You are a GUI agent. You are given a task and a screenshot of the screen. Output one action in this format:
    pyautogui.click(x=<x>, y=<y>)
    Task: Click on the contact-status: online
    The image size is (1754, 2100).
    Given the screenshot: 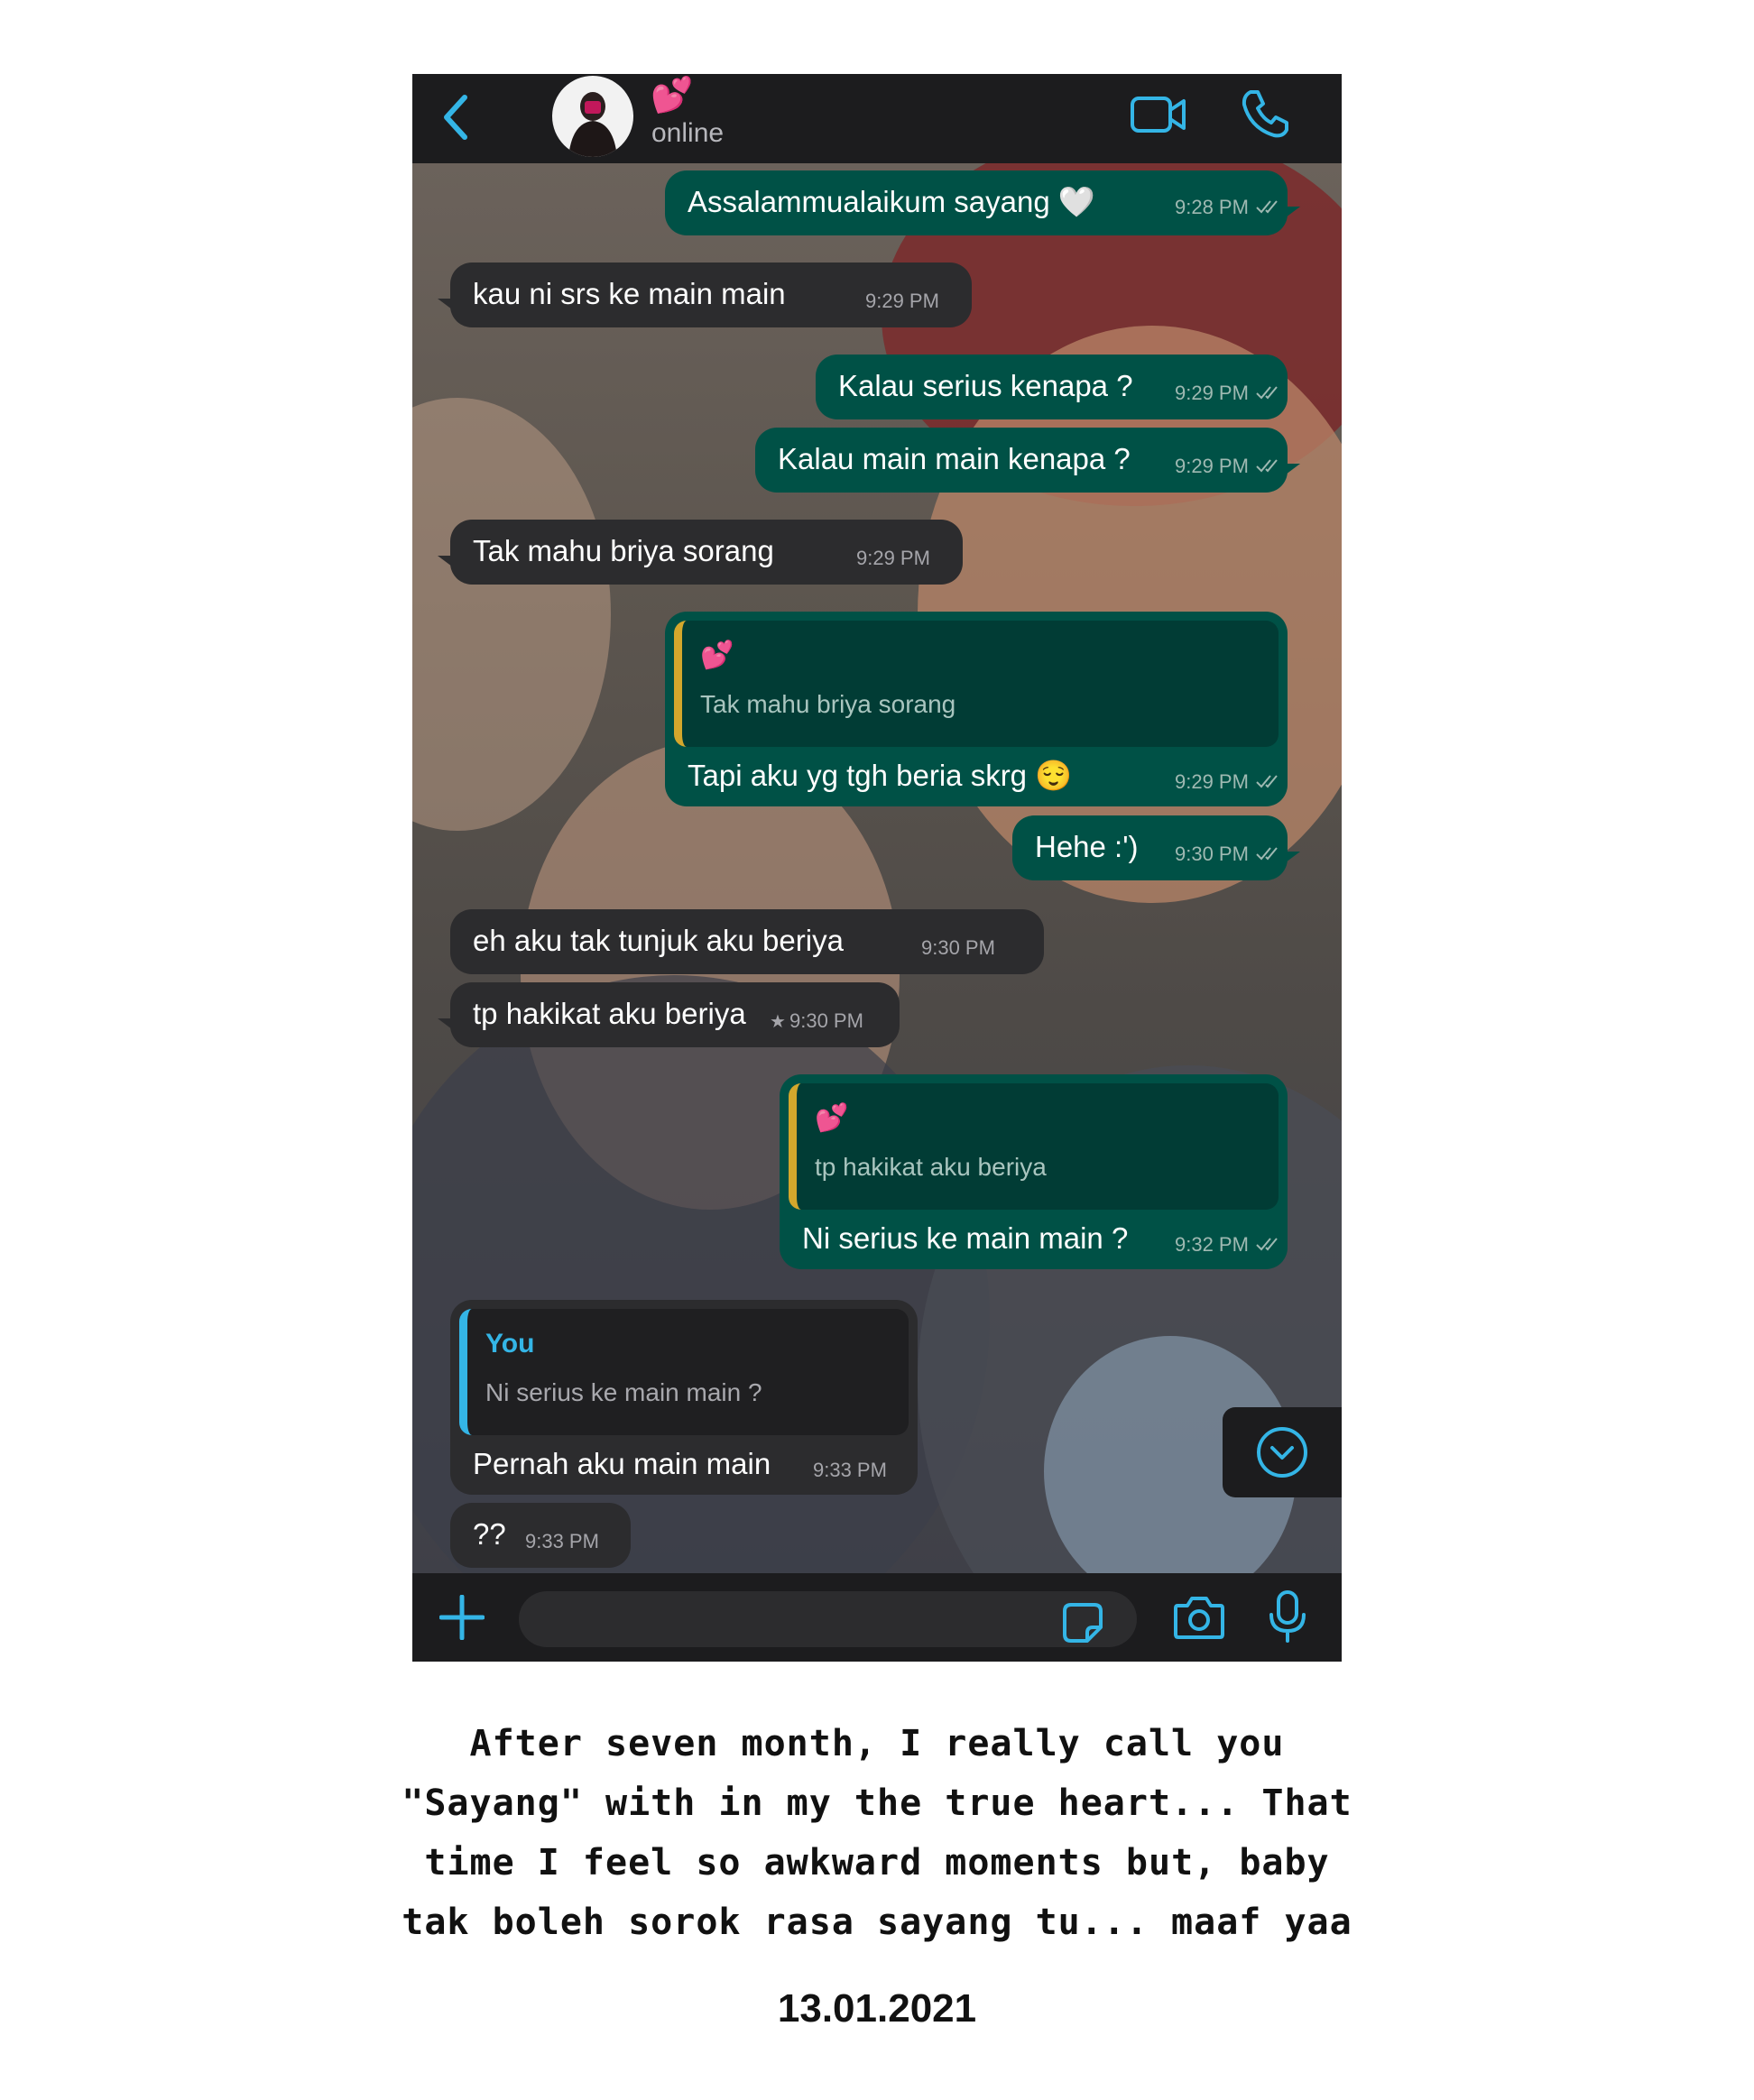 What is the action you would take?
    pyautogui.click(x=688, y=133)
    